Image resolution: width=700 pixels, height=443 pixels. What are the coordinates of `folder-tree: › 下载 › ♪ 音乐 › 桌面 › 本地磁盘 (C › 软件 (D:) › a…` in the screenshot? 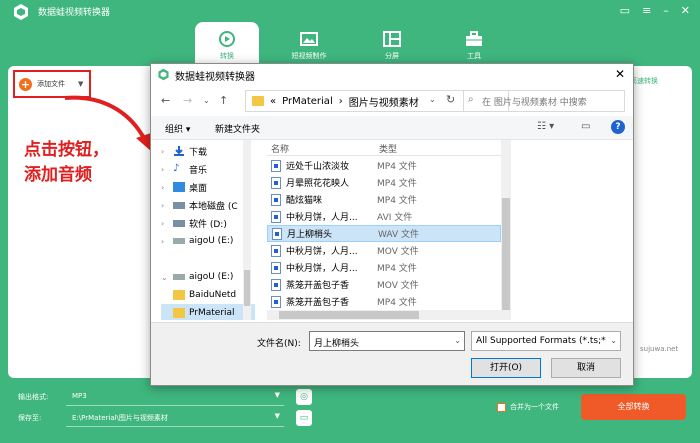 It's located at (208, 230).